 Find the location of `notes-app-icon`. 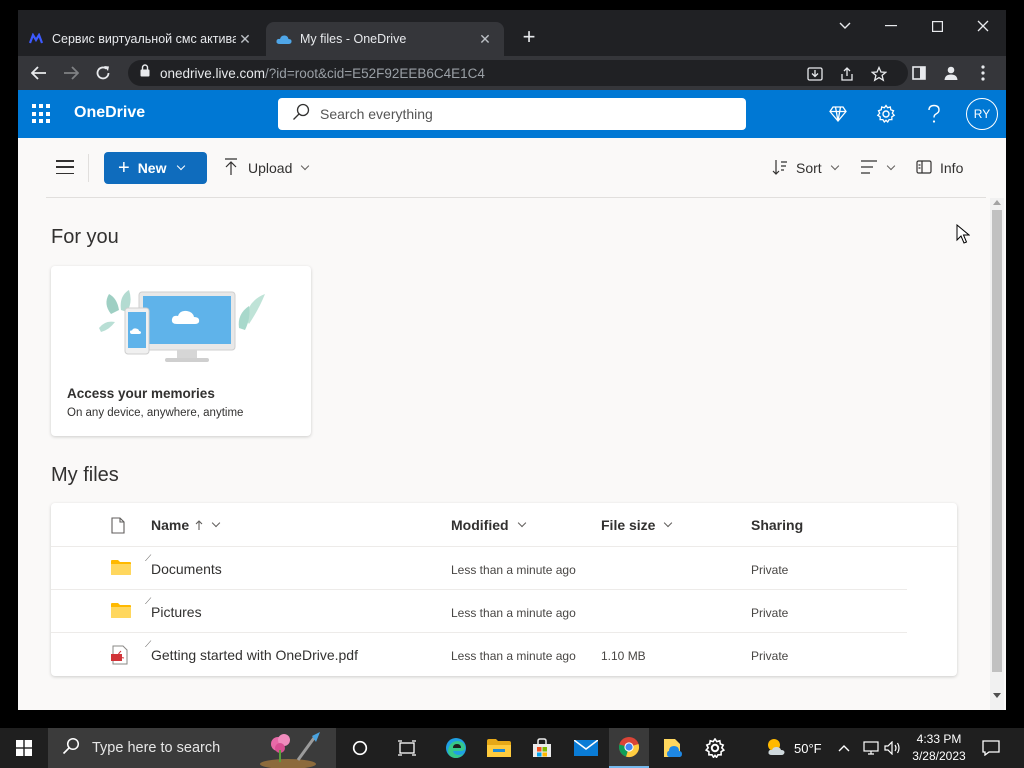

notes-app-icon is located at coordinates (672, 748).